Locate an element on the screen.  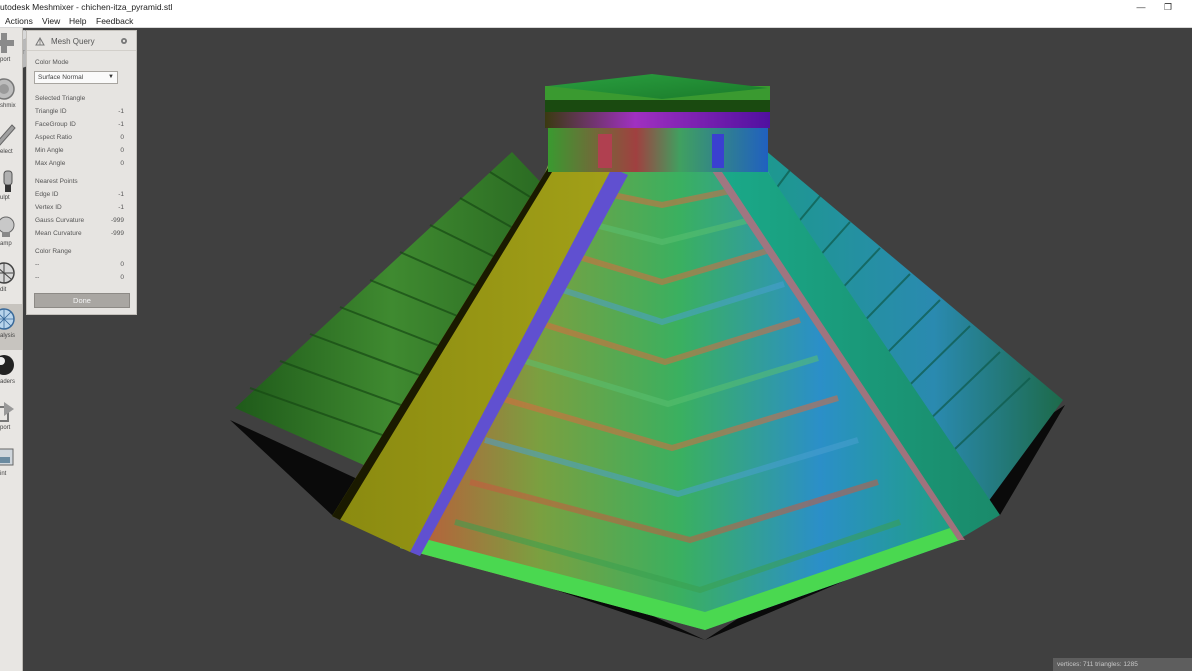
row-key: Aspect Ratio is located at coordinates (53, 137).